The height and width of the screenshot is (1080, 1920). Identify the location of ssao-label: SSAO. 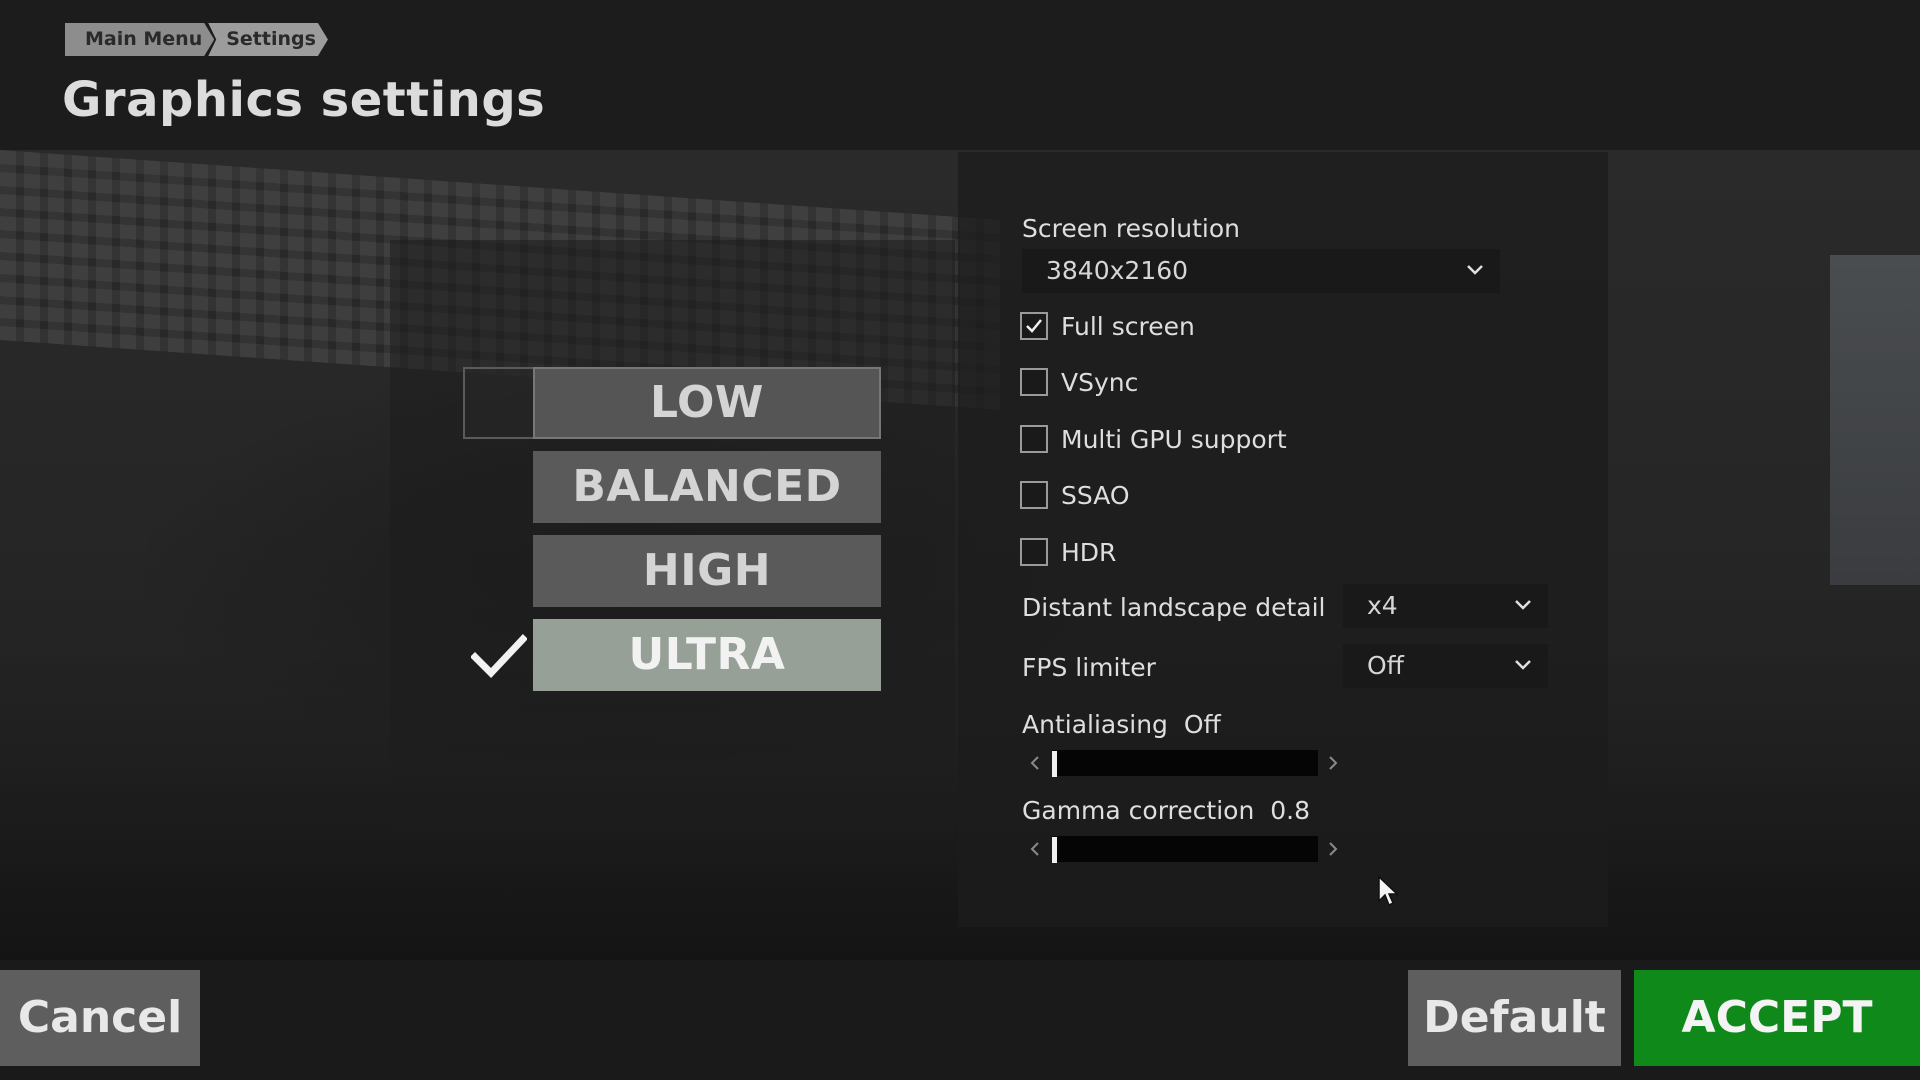
(1095, 495).